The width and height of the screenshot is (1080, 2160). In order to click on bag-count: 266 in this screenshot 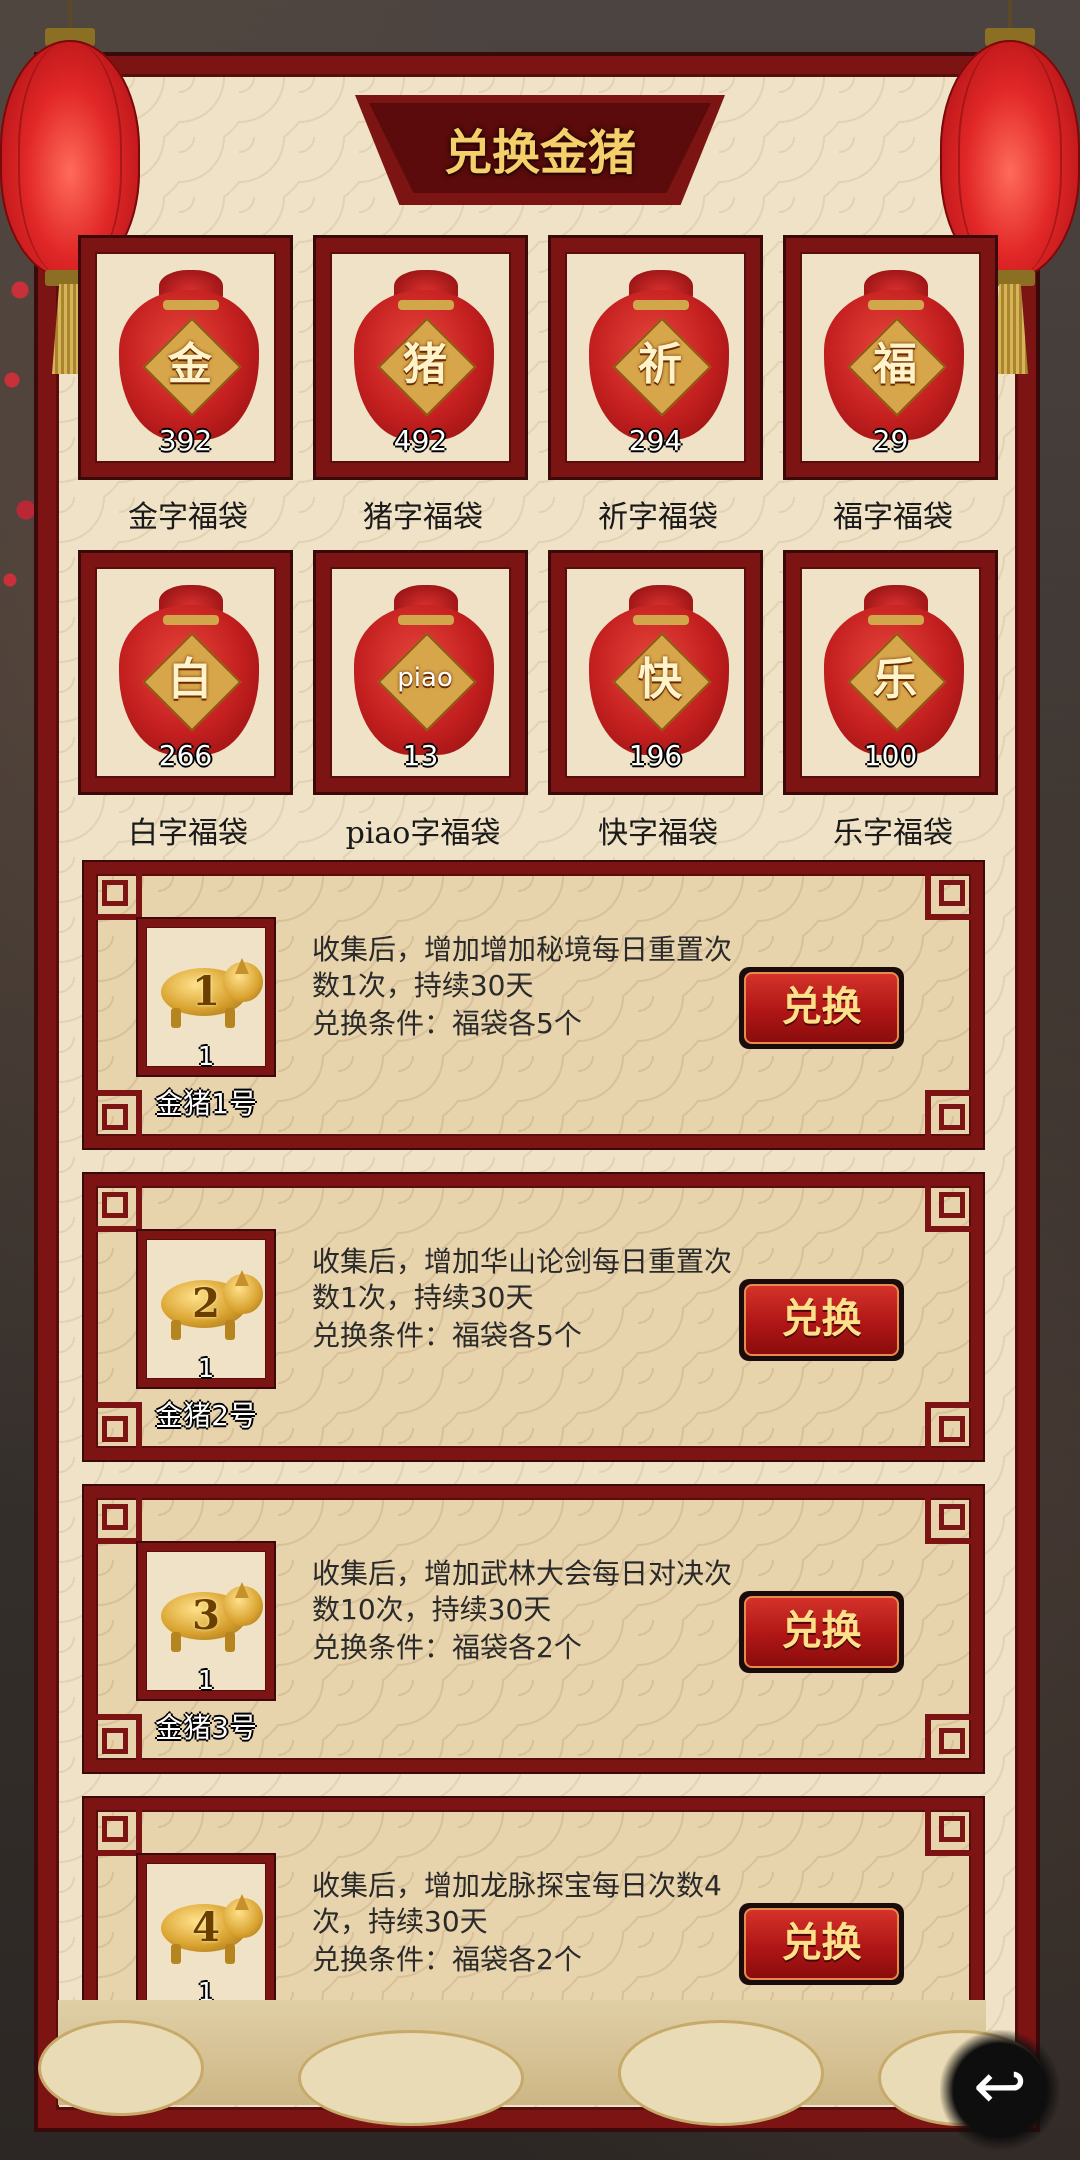, I will do `click(185, 755)`.